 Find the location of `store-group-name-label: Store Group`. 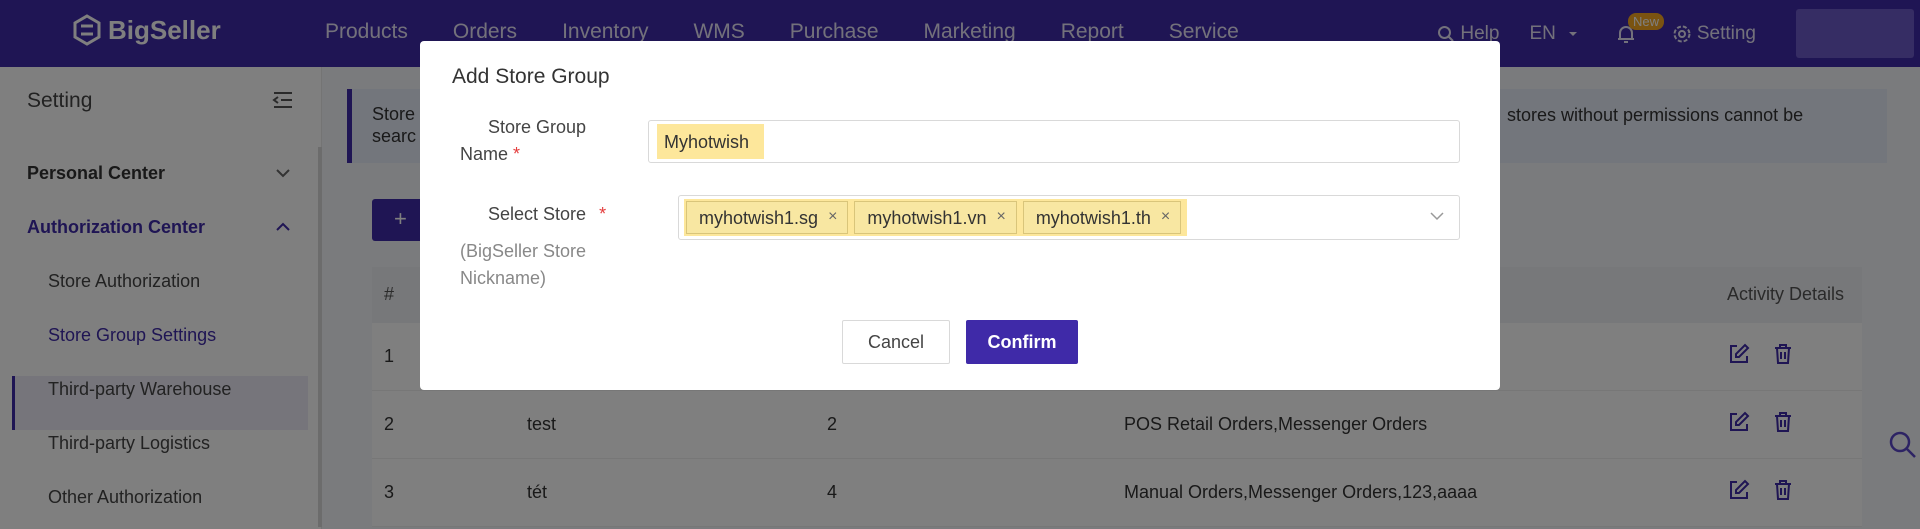

store-group-name-label: Store Group is located at coordinates (537, 127).